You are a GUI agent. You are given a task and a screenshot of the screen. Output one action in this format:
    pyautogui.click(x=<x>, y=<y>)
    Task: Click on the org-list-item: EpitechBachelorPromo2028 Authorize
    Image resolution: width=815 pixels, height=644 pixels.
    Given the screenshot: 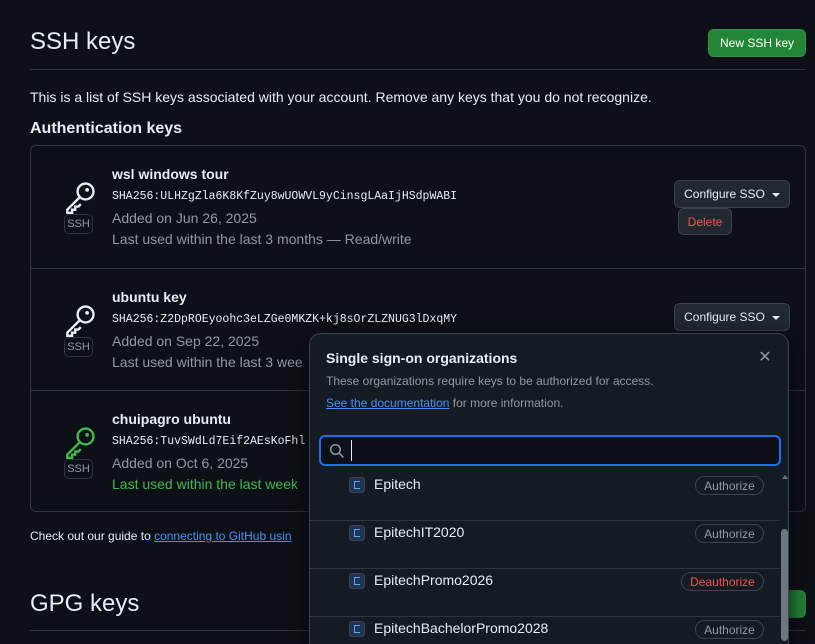 What is the action you would take?
    pyautogui.click(x=545, y=630)
    